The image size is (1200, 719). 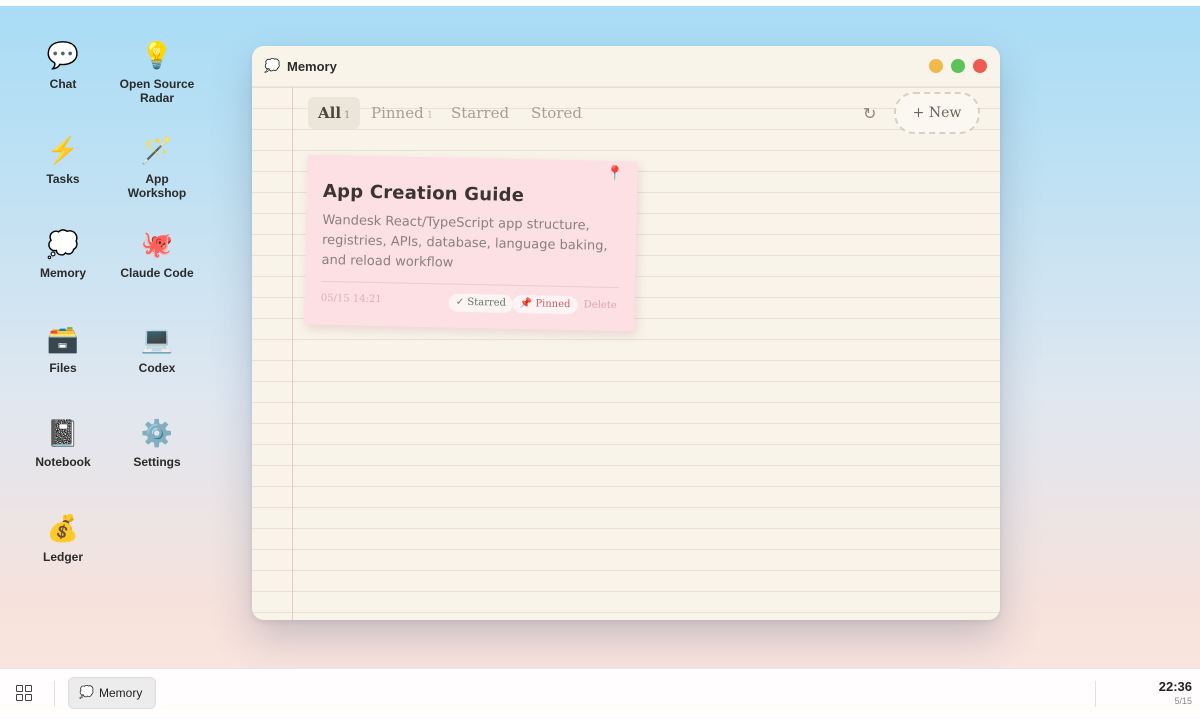 I want to click on clock: 22:36 5/15, so click(x=1175, y=692).